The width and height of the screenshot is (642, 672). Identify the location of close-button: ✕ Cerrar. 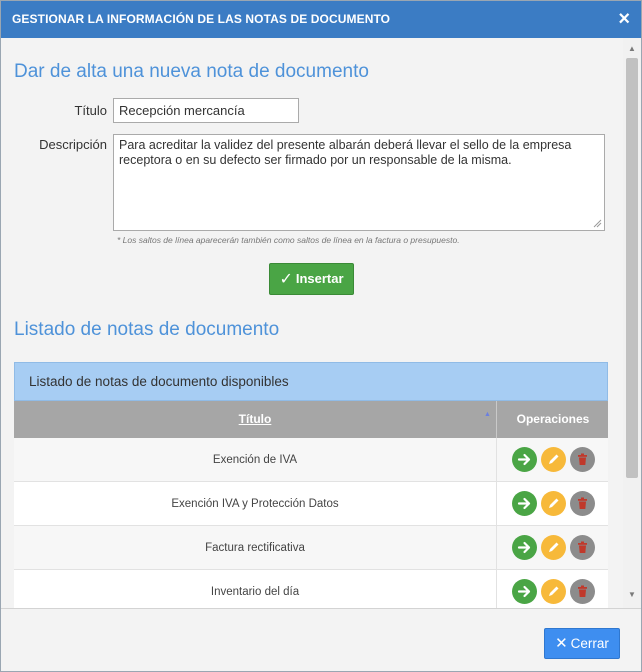
(582, 643).